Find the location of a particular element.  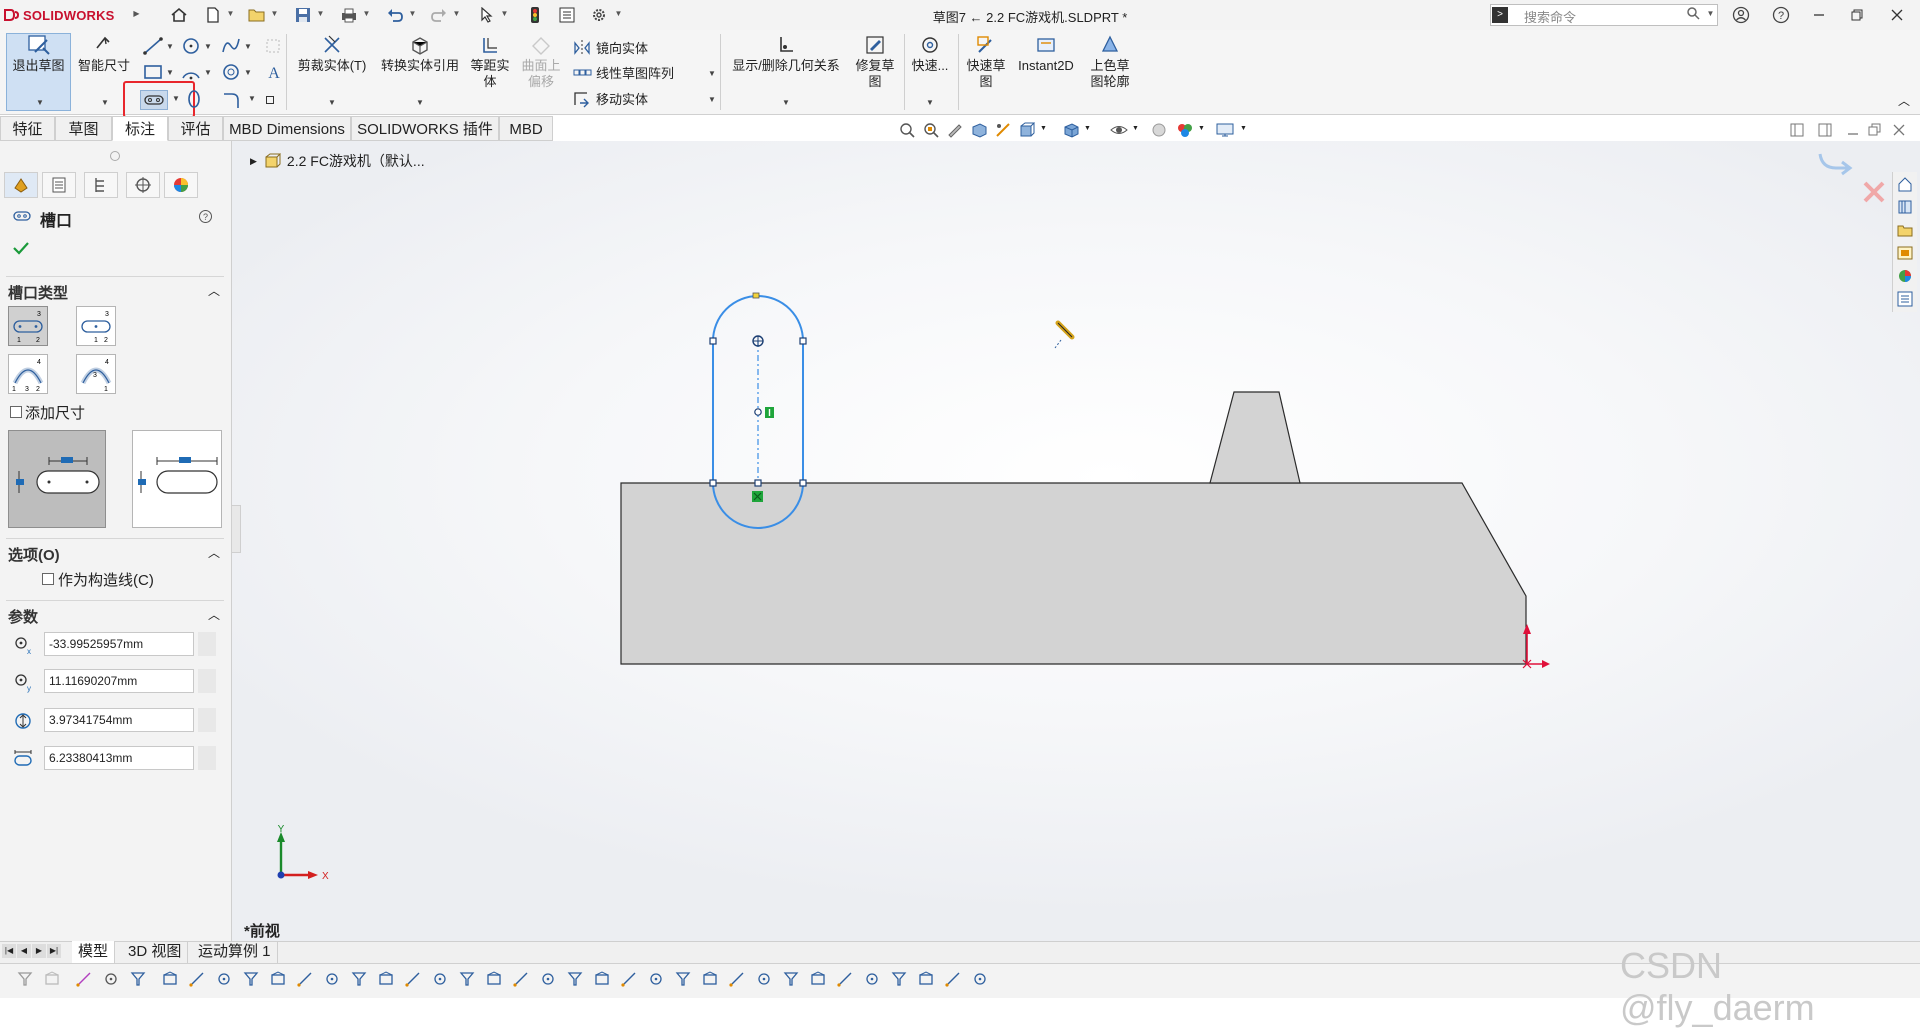

viewport-restore-icon is located at coordinates (1875, 130).